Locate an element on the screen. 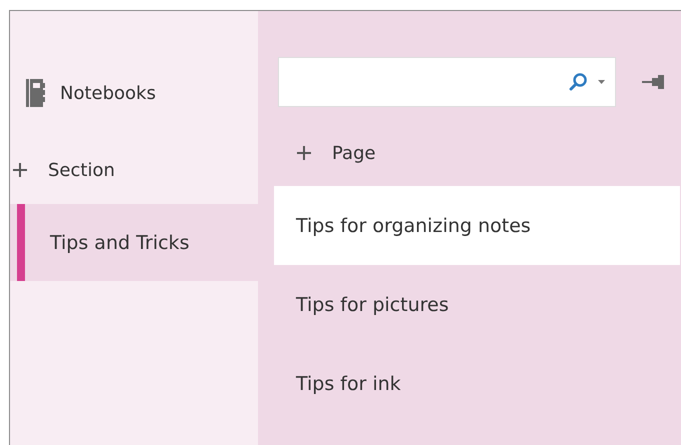 Image resolution: width=681 pixels, height=445 pixels. add-page-button: Page is located at coordinates (488, 153).